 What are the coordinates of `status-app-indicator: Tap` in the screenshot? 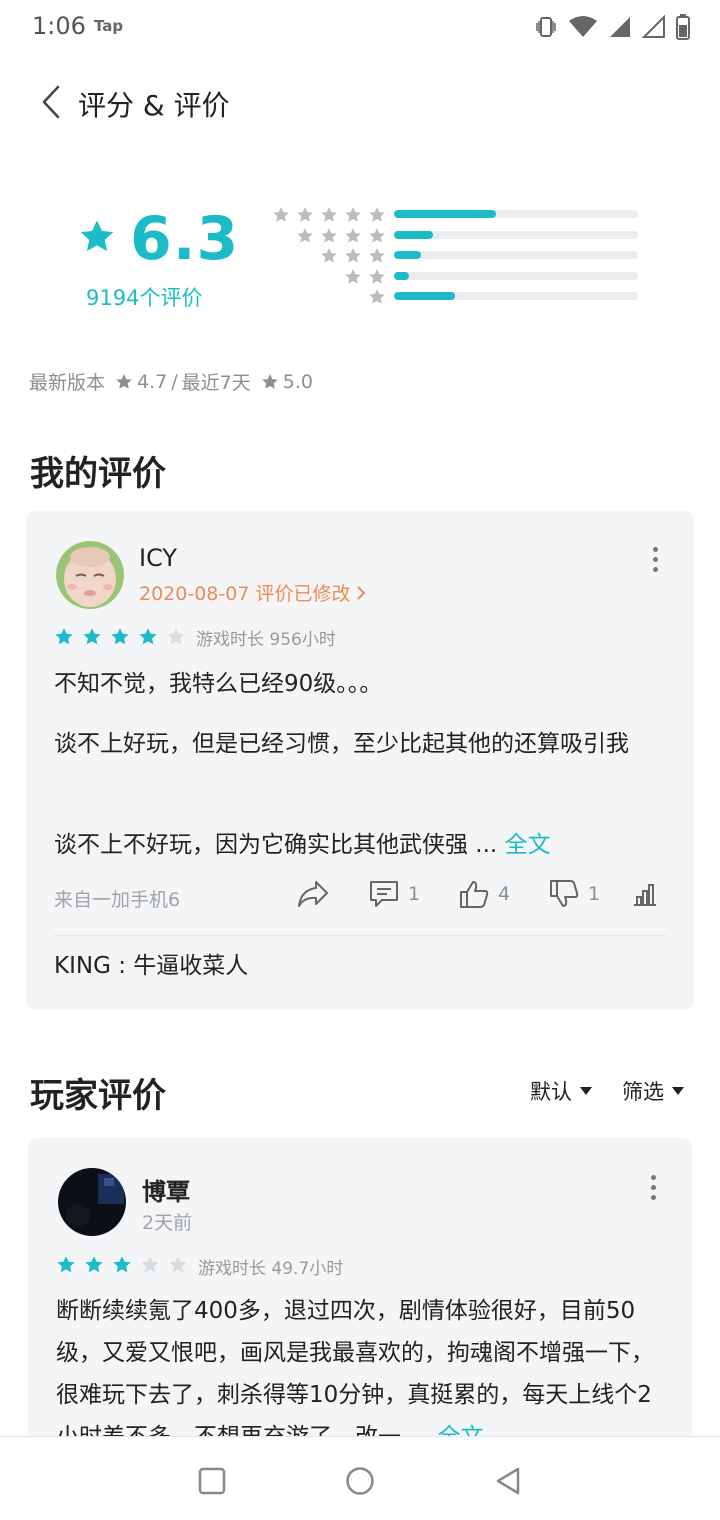 It's located at (109, 26).